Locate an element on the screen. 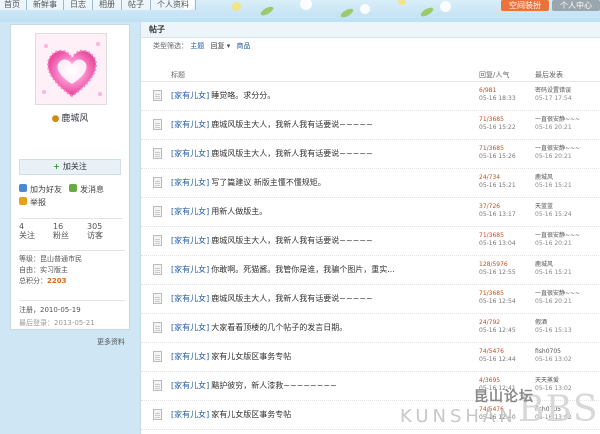  post-title-text: 用新人做版主。 is located at coordinates (239, 211).